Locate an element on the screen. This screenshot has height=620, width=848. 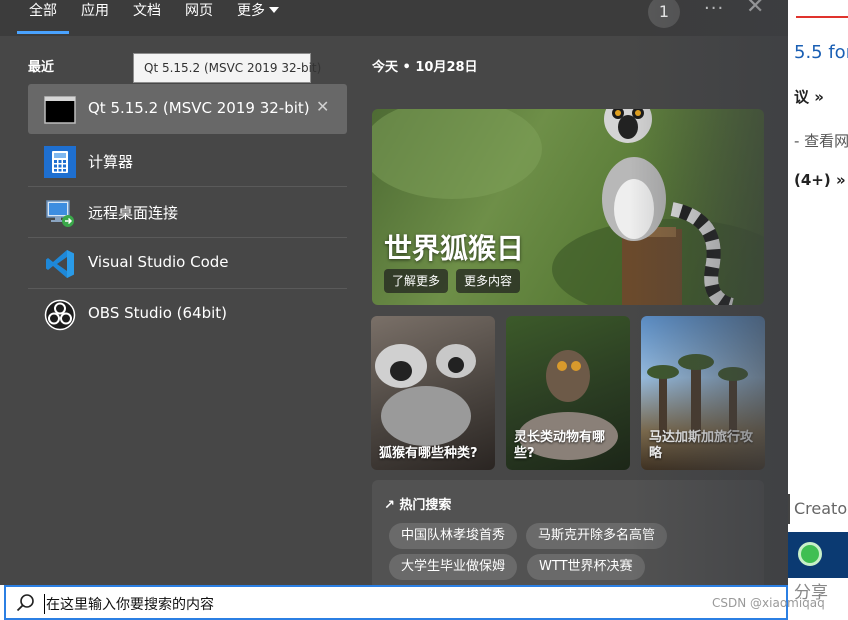
tab-label: 更多 is located at coordinates (251, 11).